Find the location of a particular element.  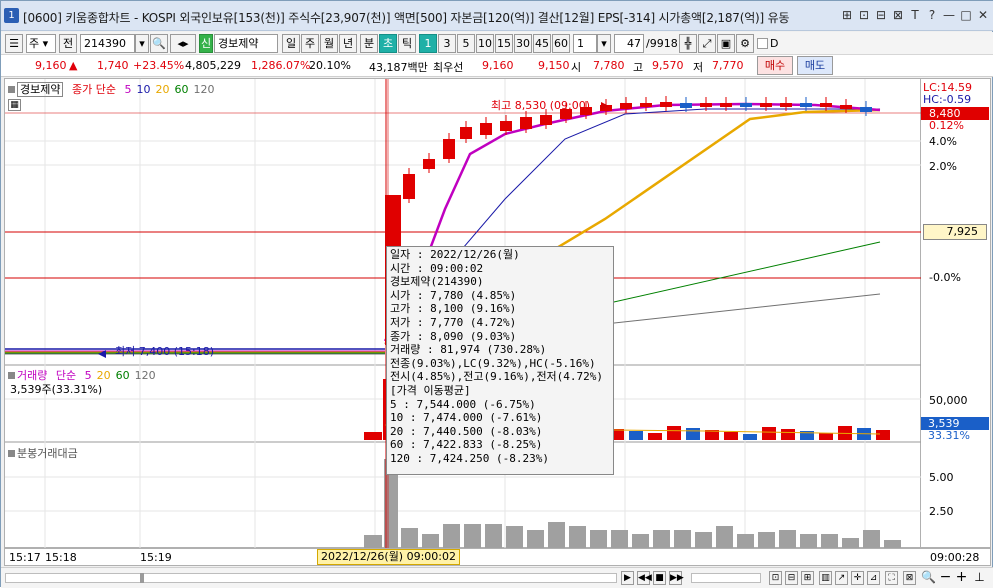

price-panel-legend: 경보제약 종가 단순 5 10 20 60 120 is located at coordinates (113, 89).